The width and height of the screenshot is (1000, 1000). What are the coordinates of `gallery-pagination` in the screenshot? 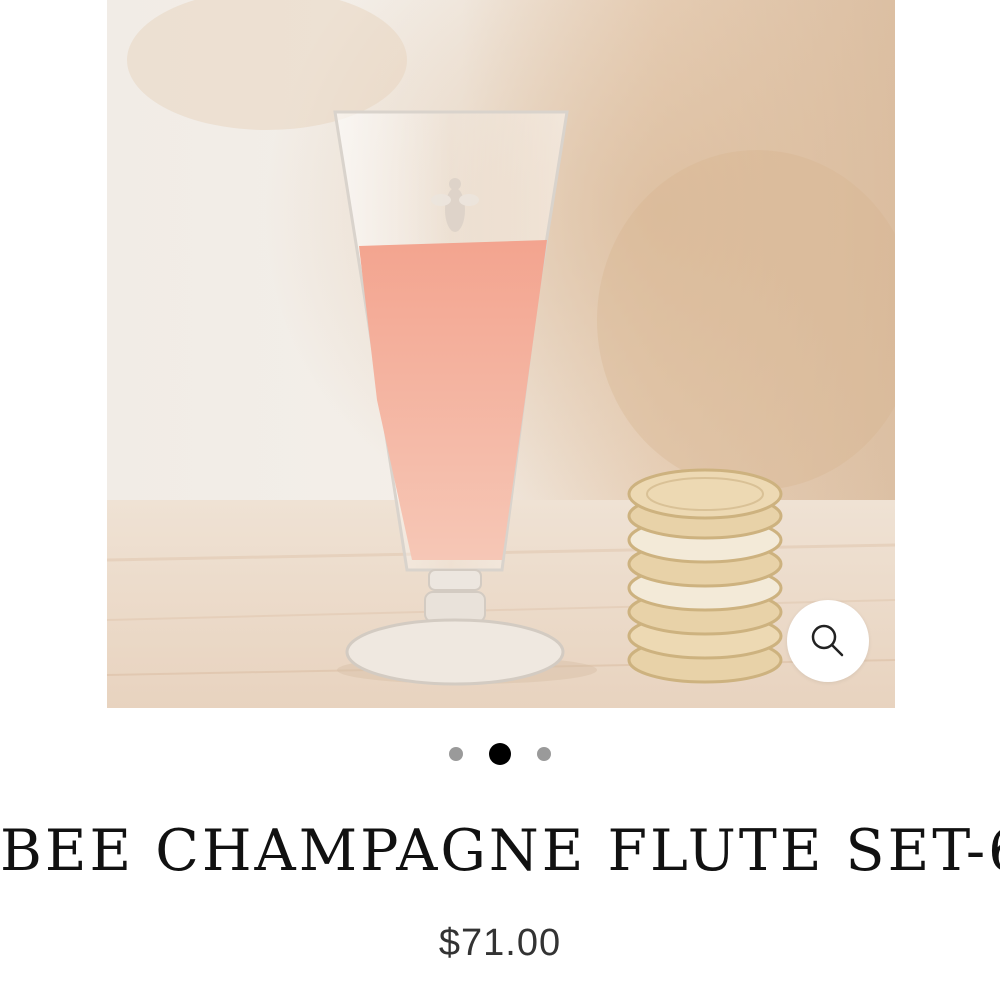 It's located at (500, 754).